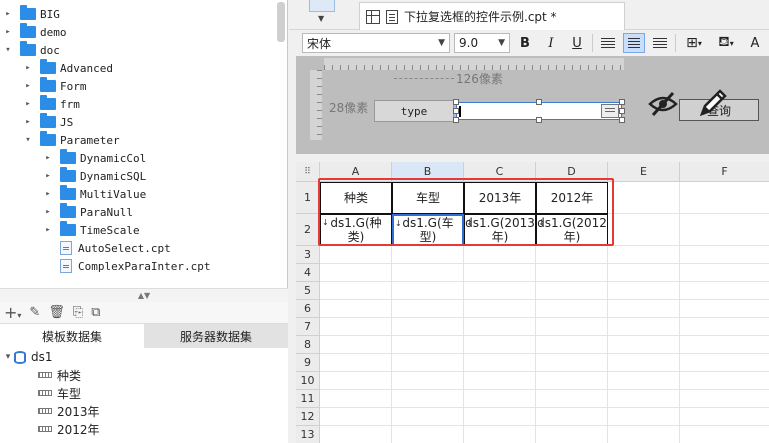 The width and height of the screenshot is (769, 443). I want to click on preview-data-icon: ⎘, so click(78, 312).